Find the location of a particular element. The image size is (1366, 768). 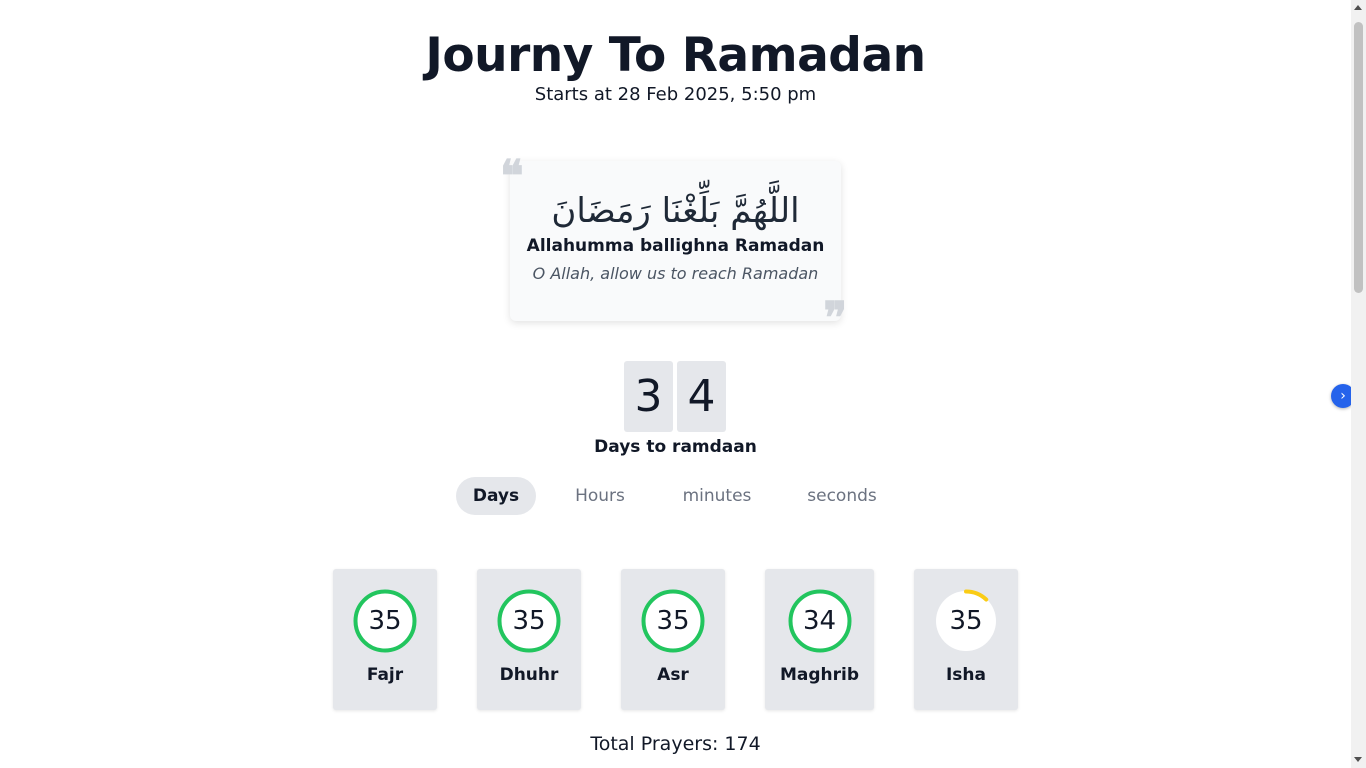

scrollbar is located at coordinates (1358, 384).